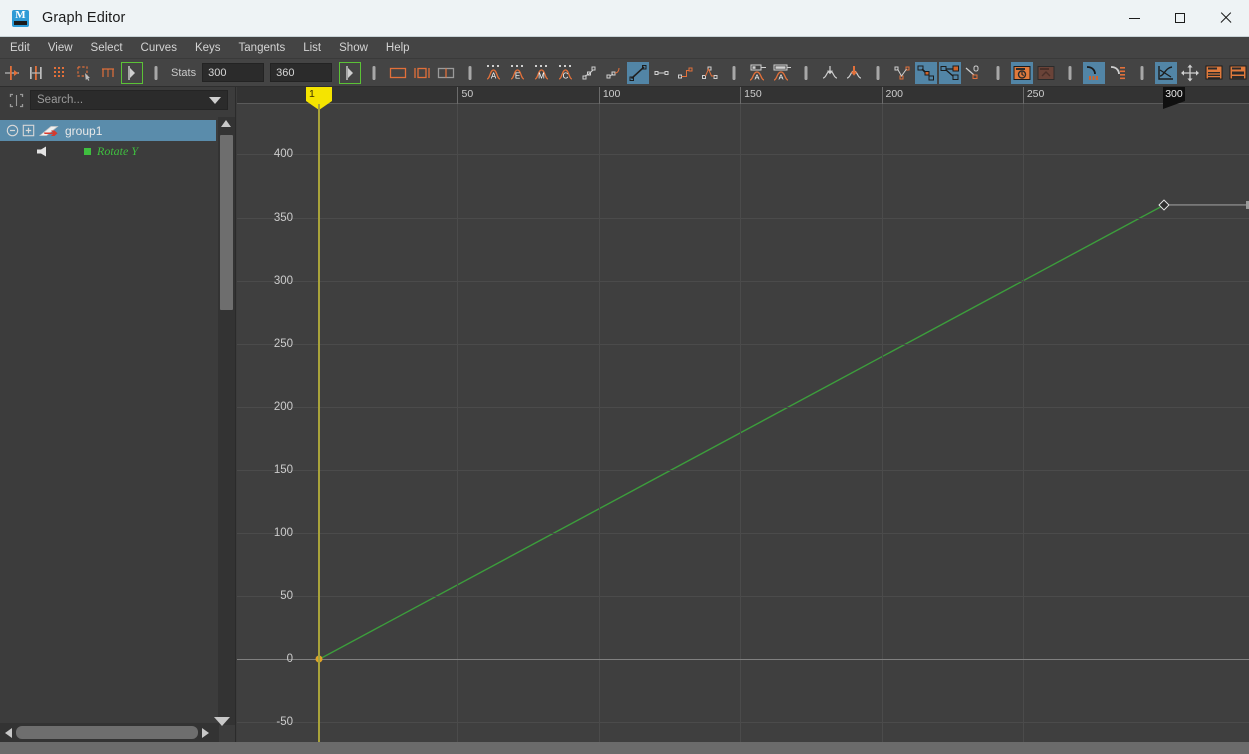 The height and width of the screenshot is (754, 1249). Describe the element at coordinates (215, 100) in the screenshot. I see `chevron-down-icon` at that location.